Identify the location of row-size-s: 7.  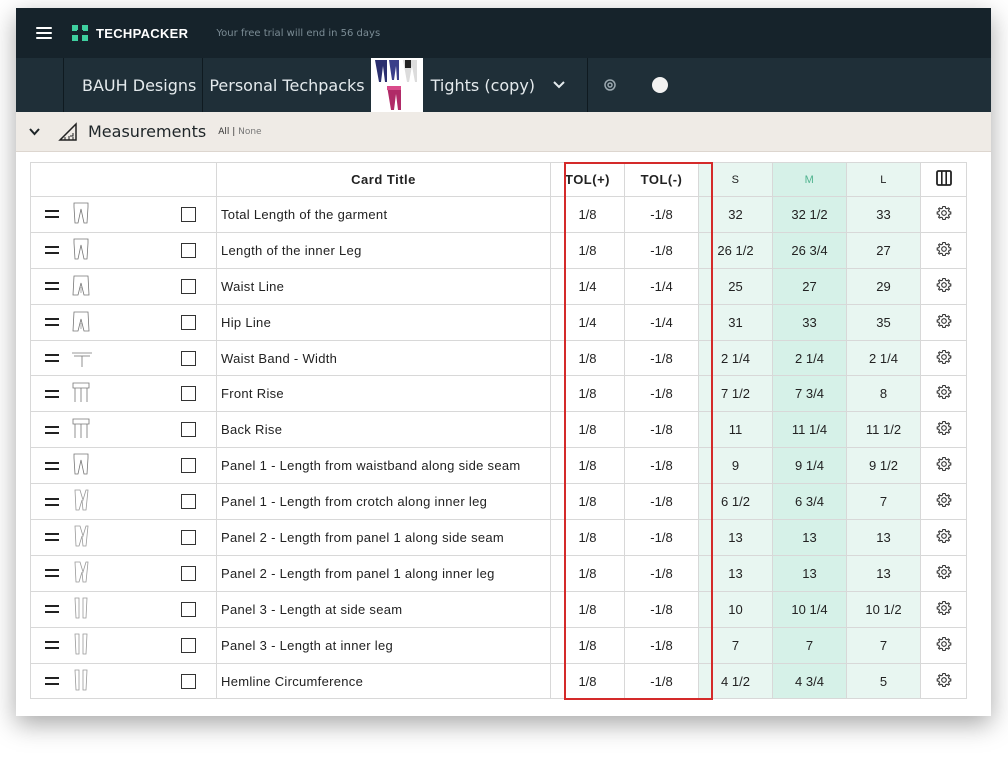
(735, 645).